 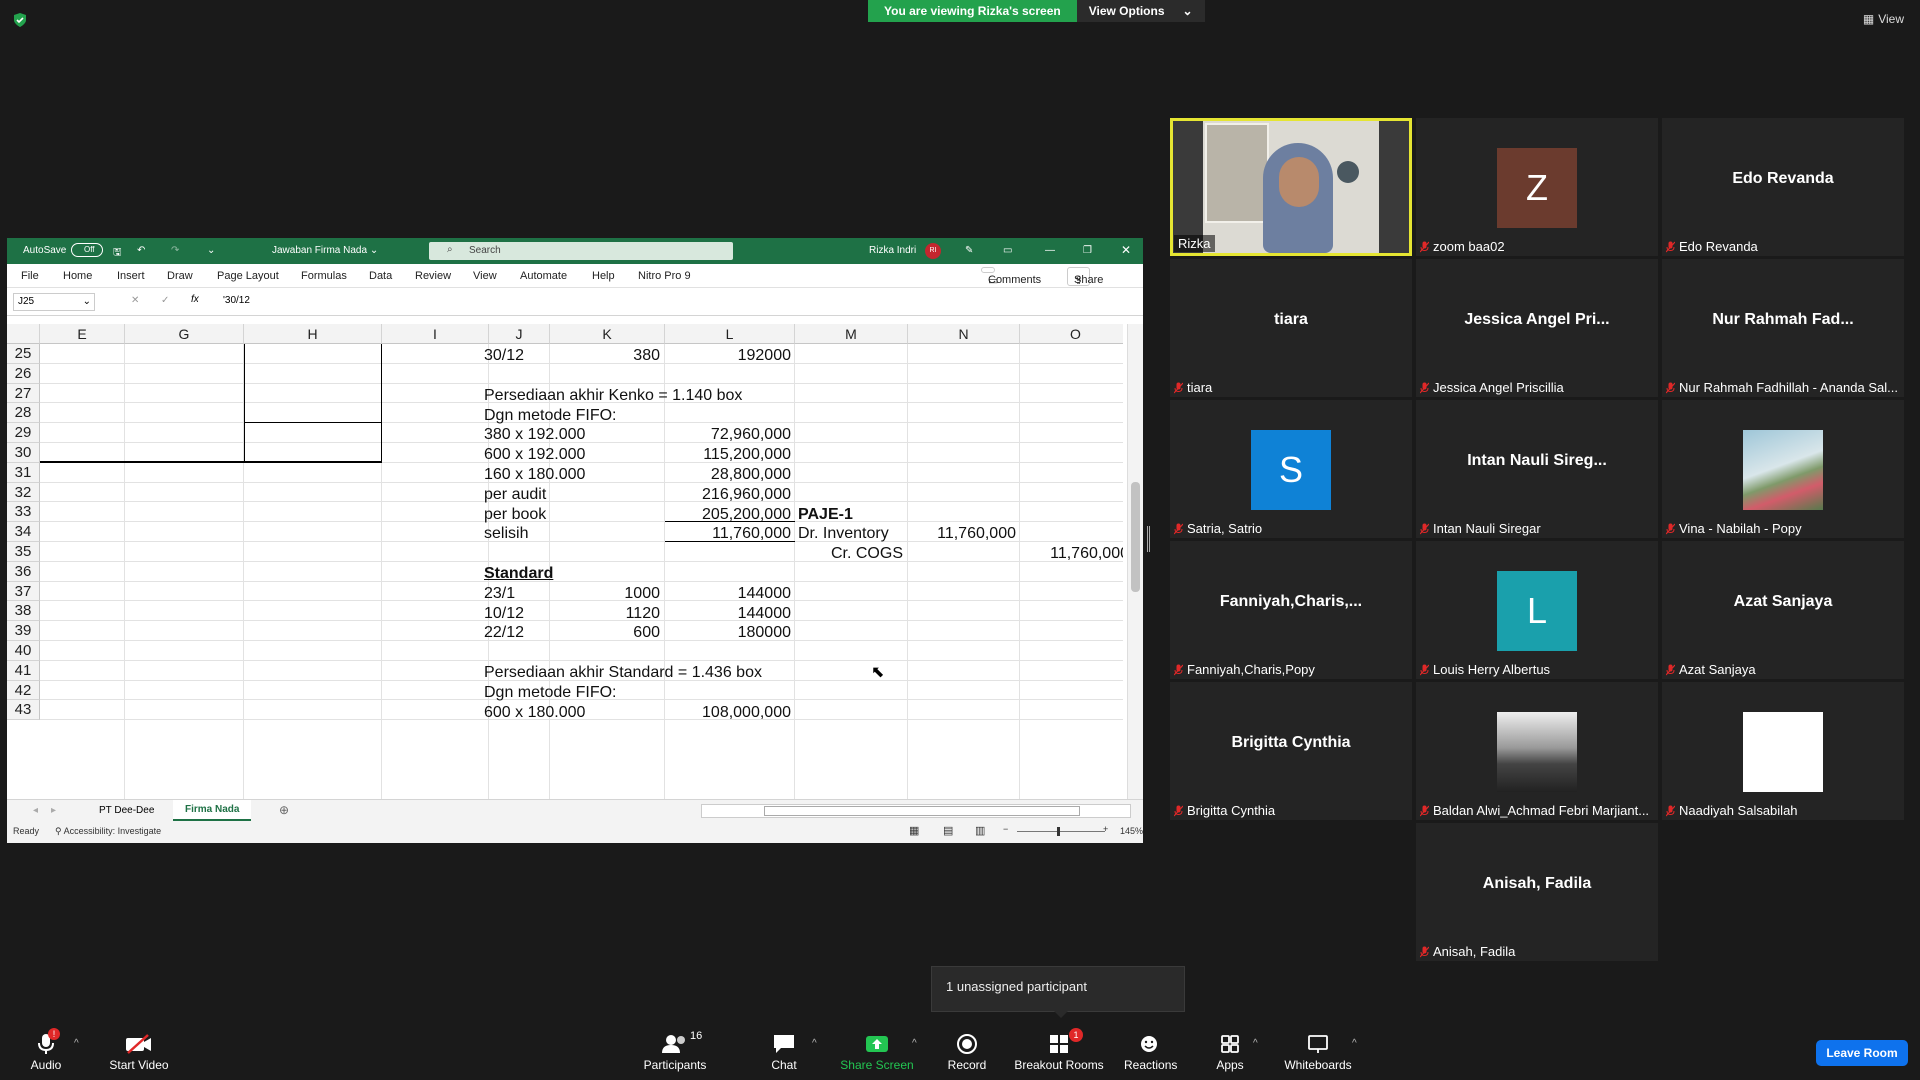 I want to click on row-header: 28, so click(x=23, y=413).